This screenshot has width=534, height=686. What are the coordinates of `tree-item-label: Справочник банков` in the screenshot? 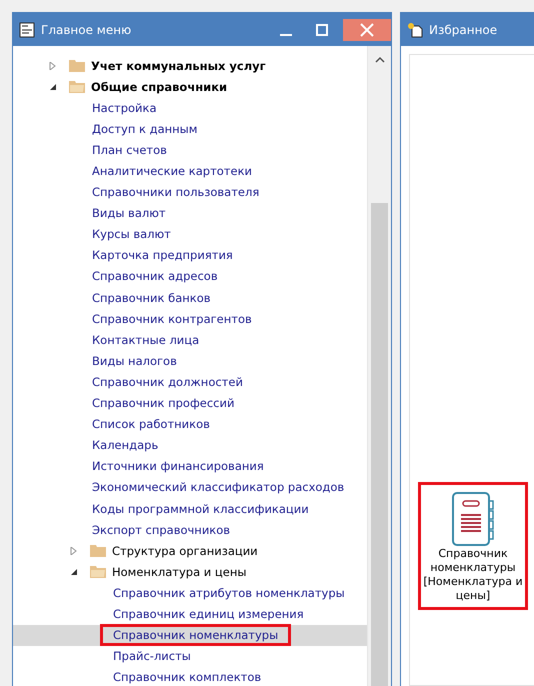 It's located at (151, 297).